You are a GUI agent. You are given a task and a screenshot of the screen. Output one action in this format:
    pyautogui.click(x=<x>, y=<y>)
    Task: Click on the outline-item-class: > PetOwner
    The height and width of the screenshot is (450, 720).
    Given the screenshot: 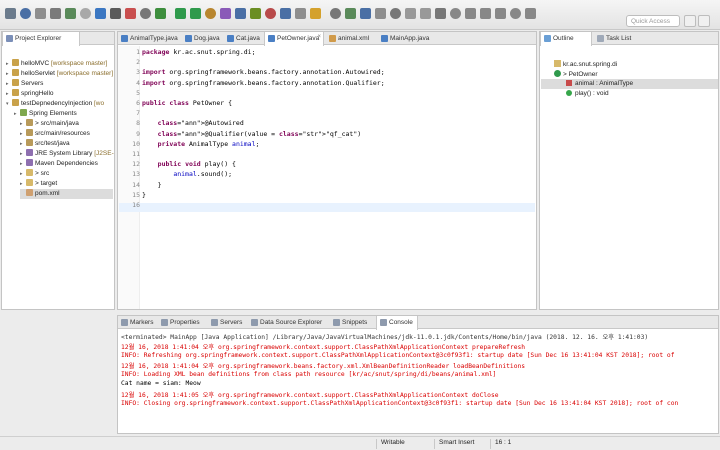 What is the action you would take?
    pyautogui.click(x=576, y=74)
    